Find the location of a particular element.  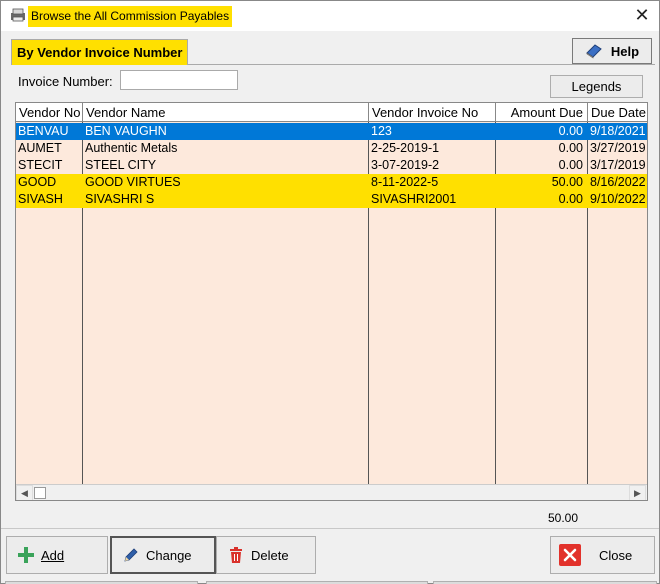

cell-vendor-name: STEEL CITY is located at coordinates (121, 165).